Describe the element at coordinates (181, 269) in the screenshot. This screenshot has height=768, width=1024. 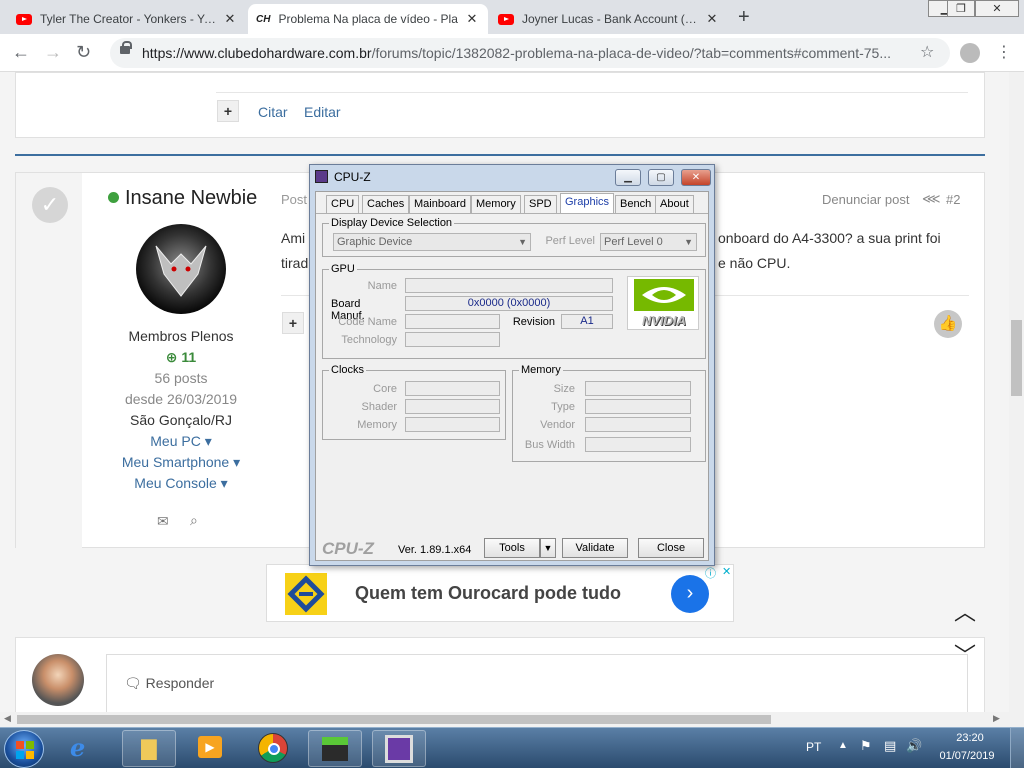
I see `author-avatar` at that location.